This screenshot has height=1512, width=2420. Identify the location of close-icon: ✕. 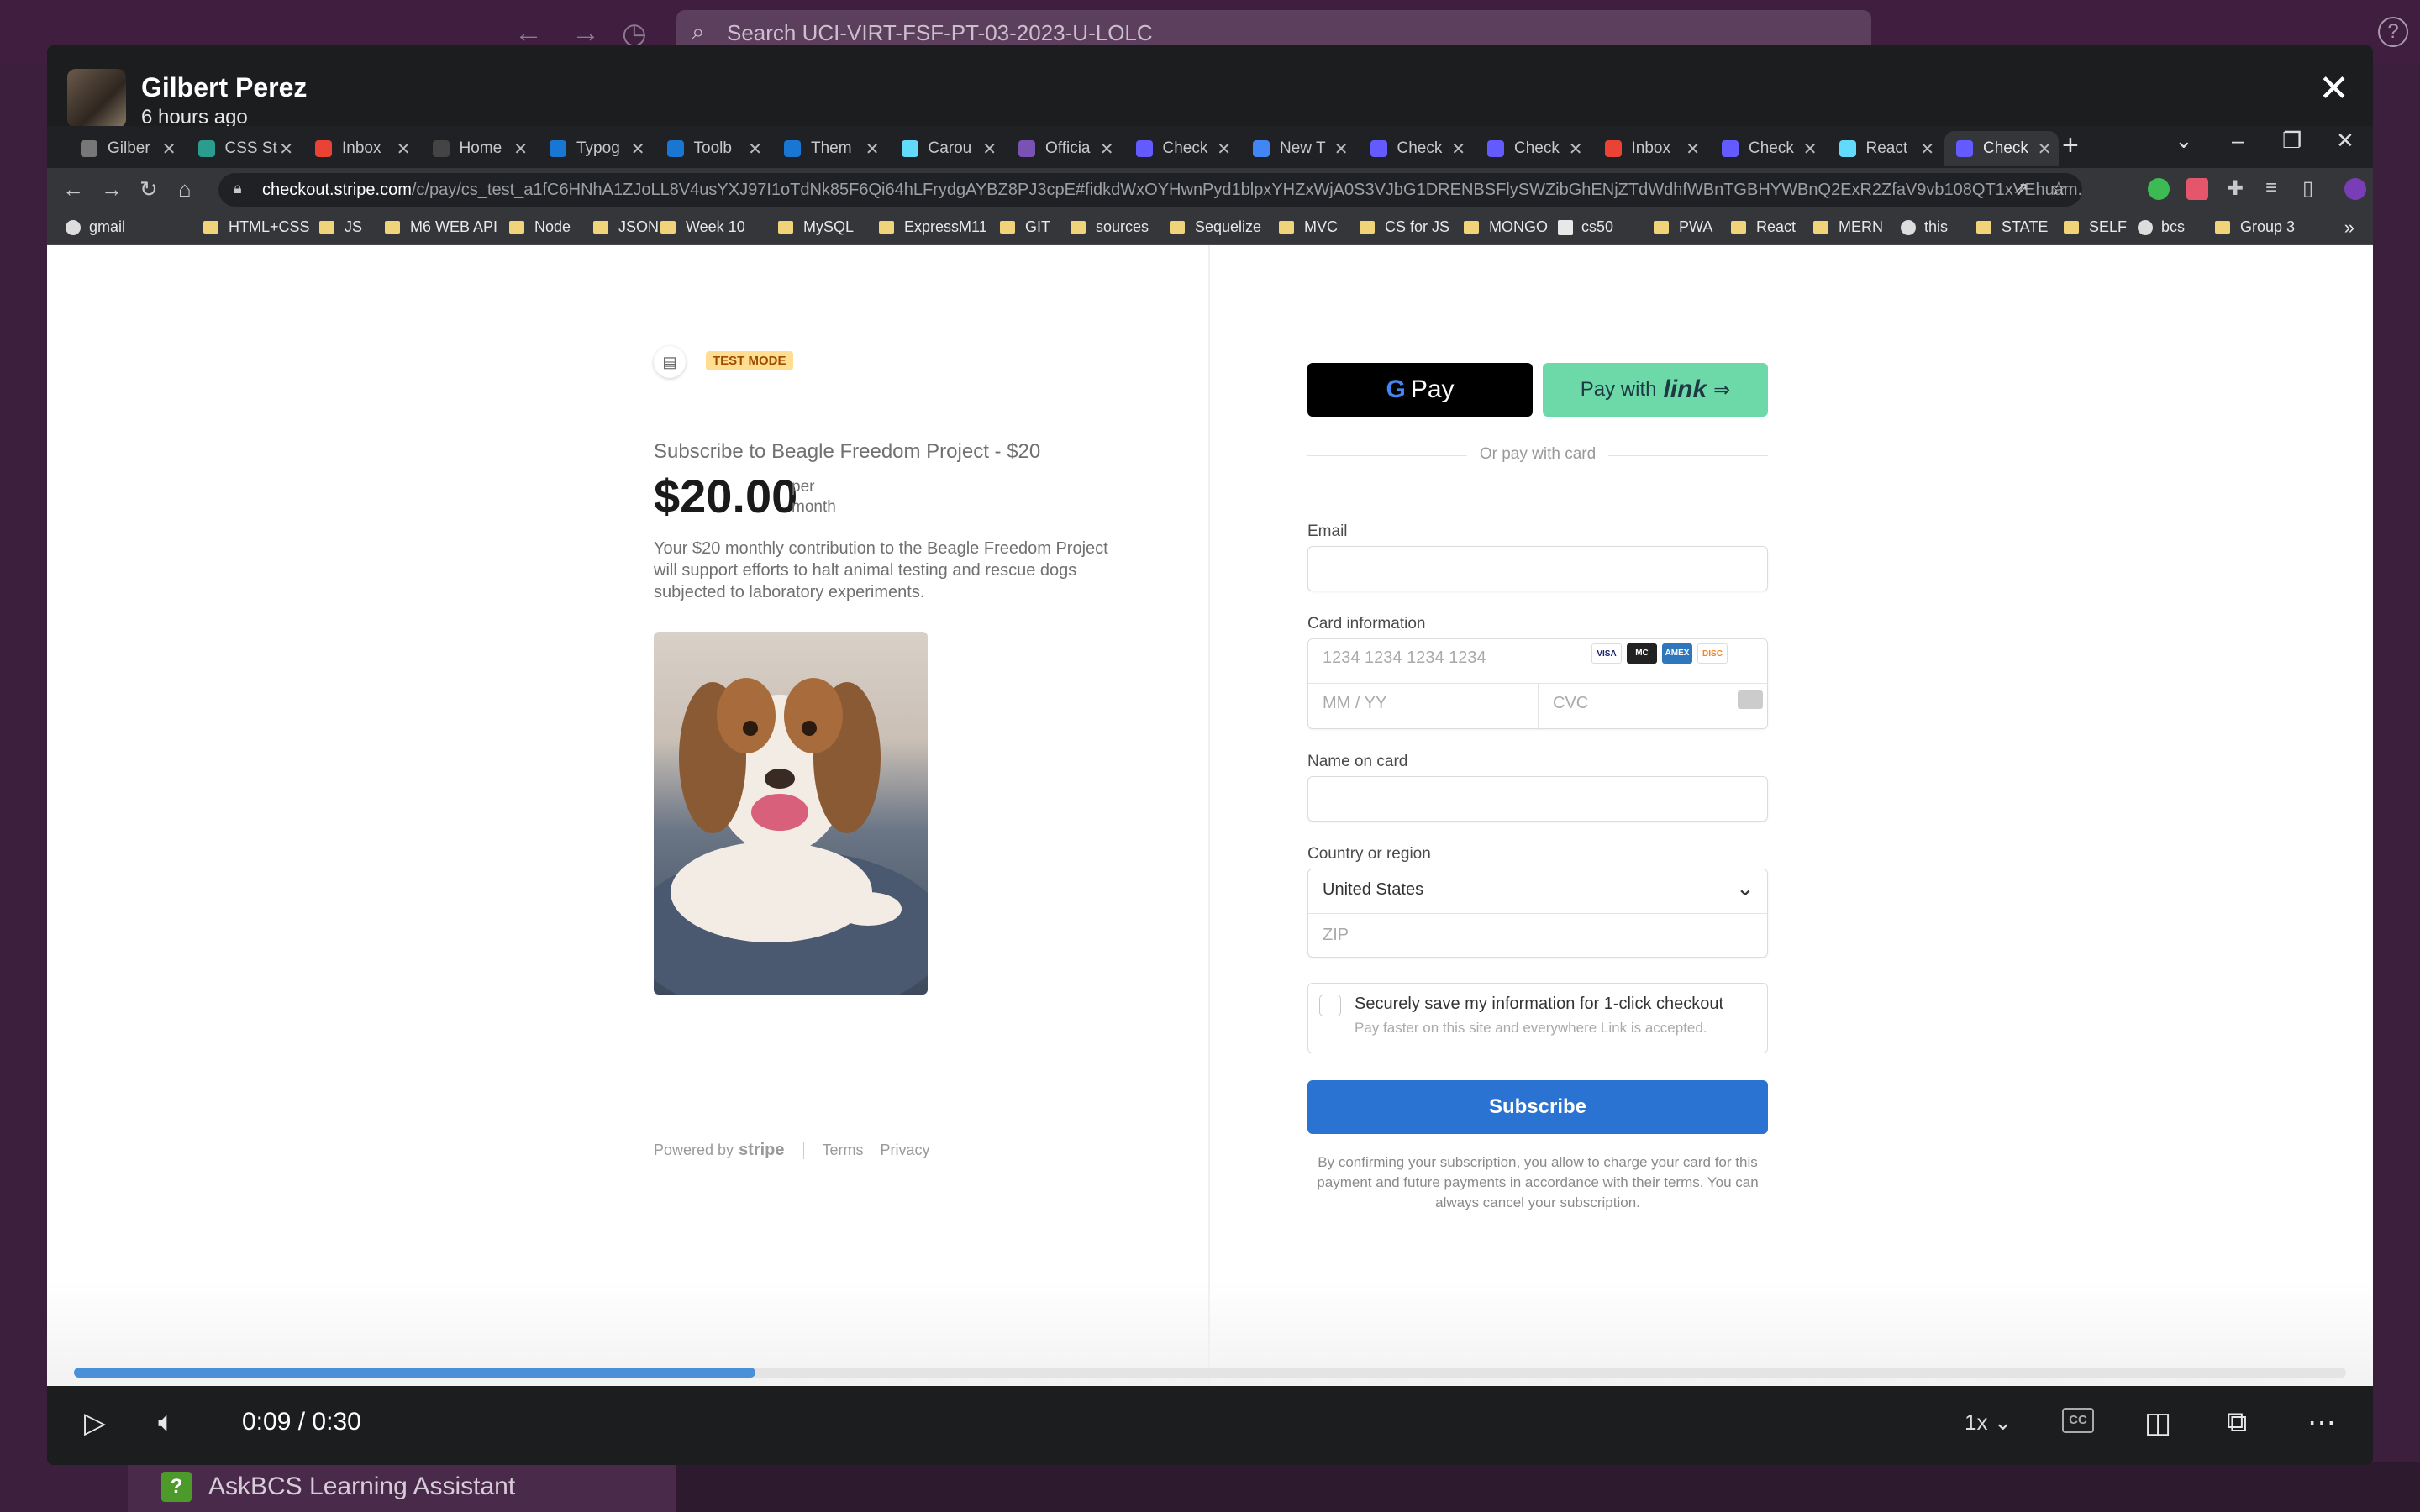
(2333, 89).